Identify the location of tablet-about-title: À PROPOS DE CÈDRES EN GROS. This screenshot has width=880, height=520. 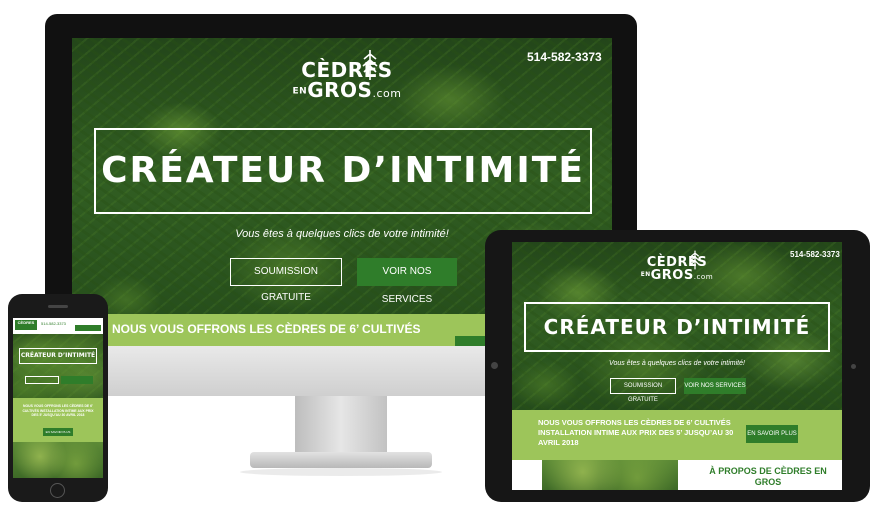
(768, 476).